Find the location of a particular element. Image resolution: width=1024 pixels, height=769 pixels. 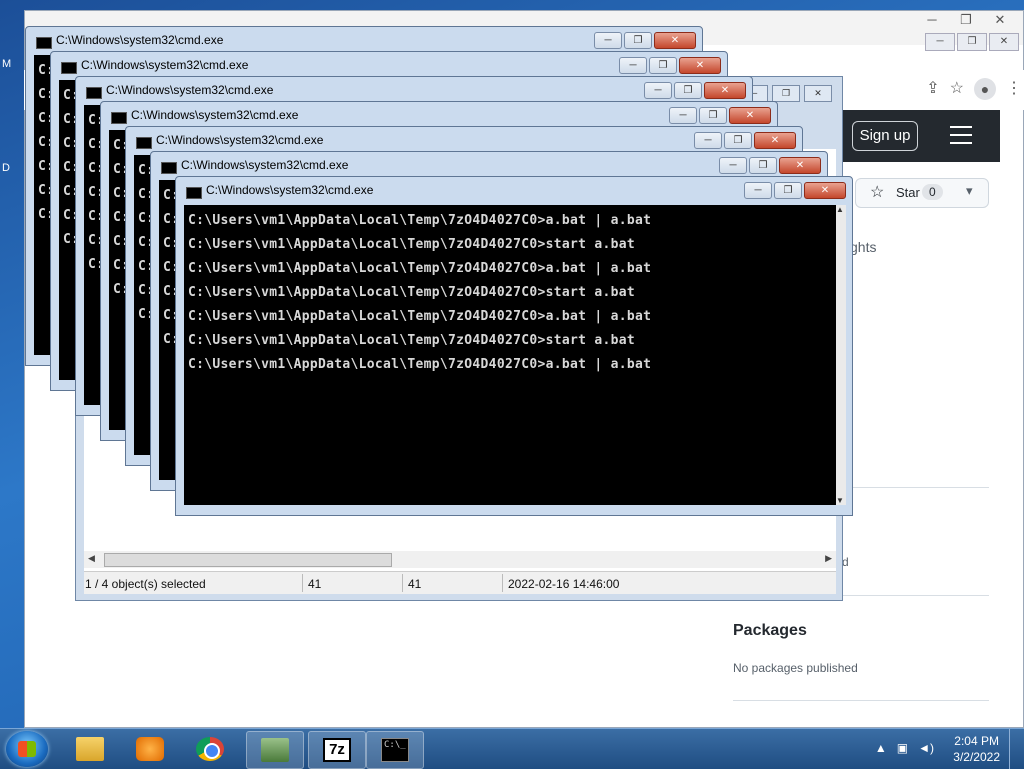

archive-window-controls: ─ ❐ ✕ is located at coordinates (786, 93).